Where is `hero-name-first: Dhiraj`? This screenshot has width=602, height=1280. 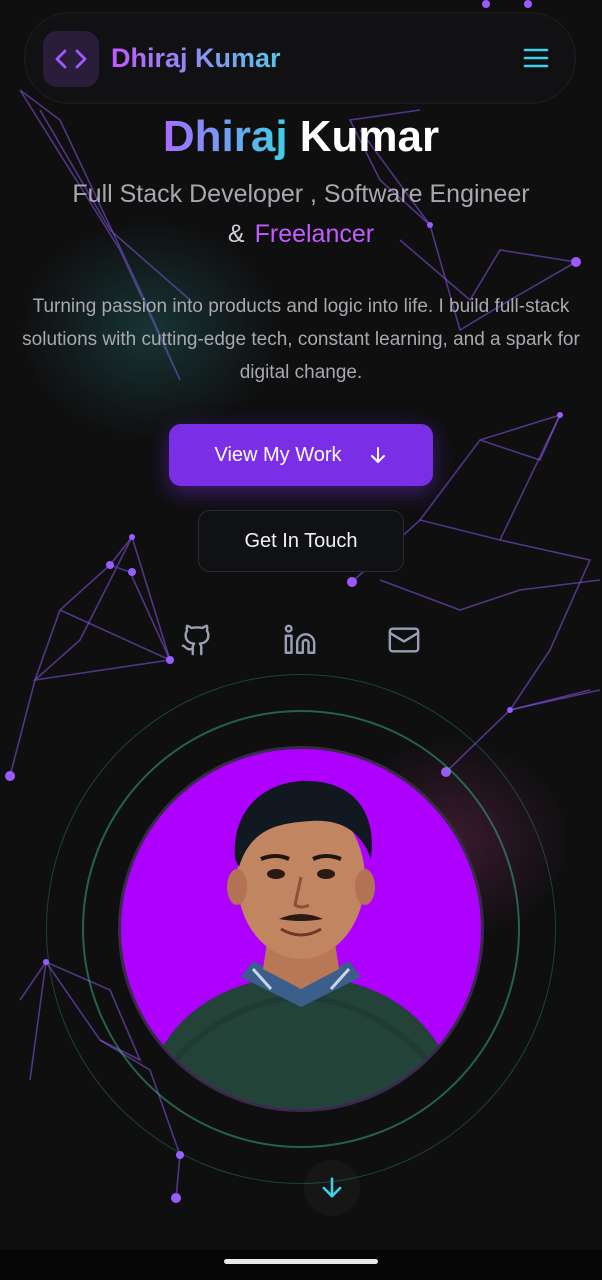 hero-name-first: Dhiraj is located at coordinates (225, 136).